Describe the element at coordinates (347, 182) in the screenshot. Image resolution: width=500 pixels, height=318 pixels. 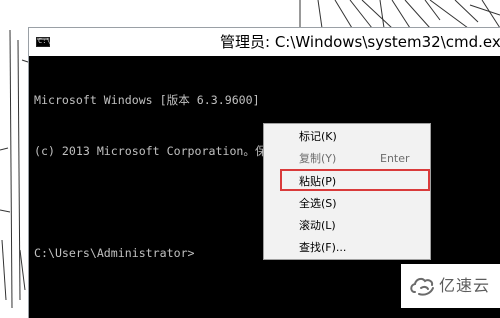
I see `menu-item-paste: 粘贴(P)` at that location.